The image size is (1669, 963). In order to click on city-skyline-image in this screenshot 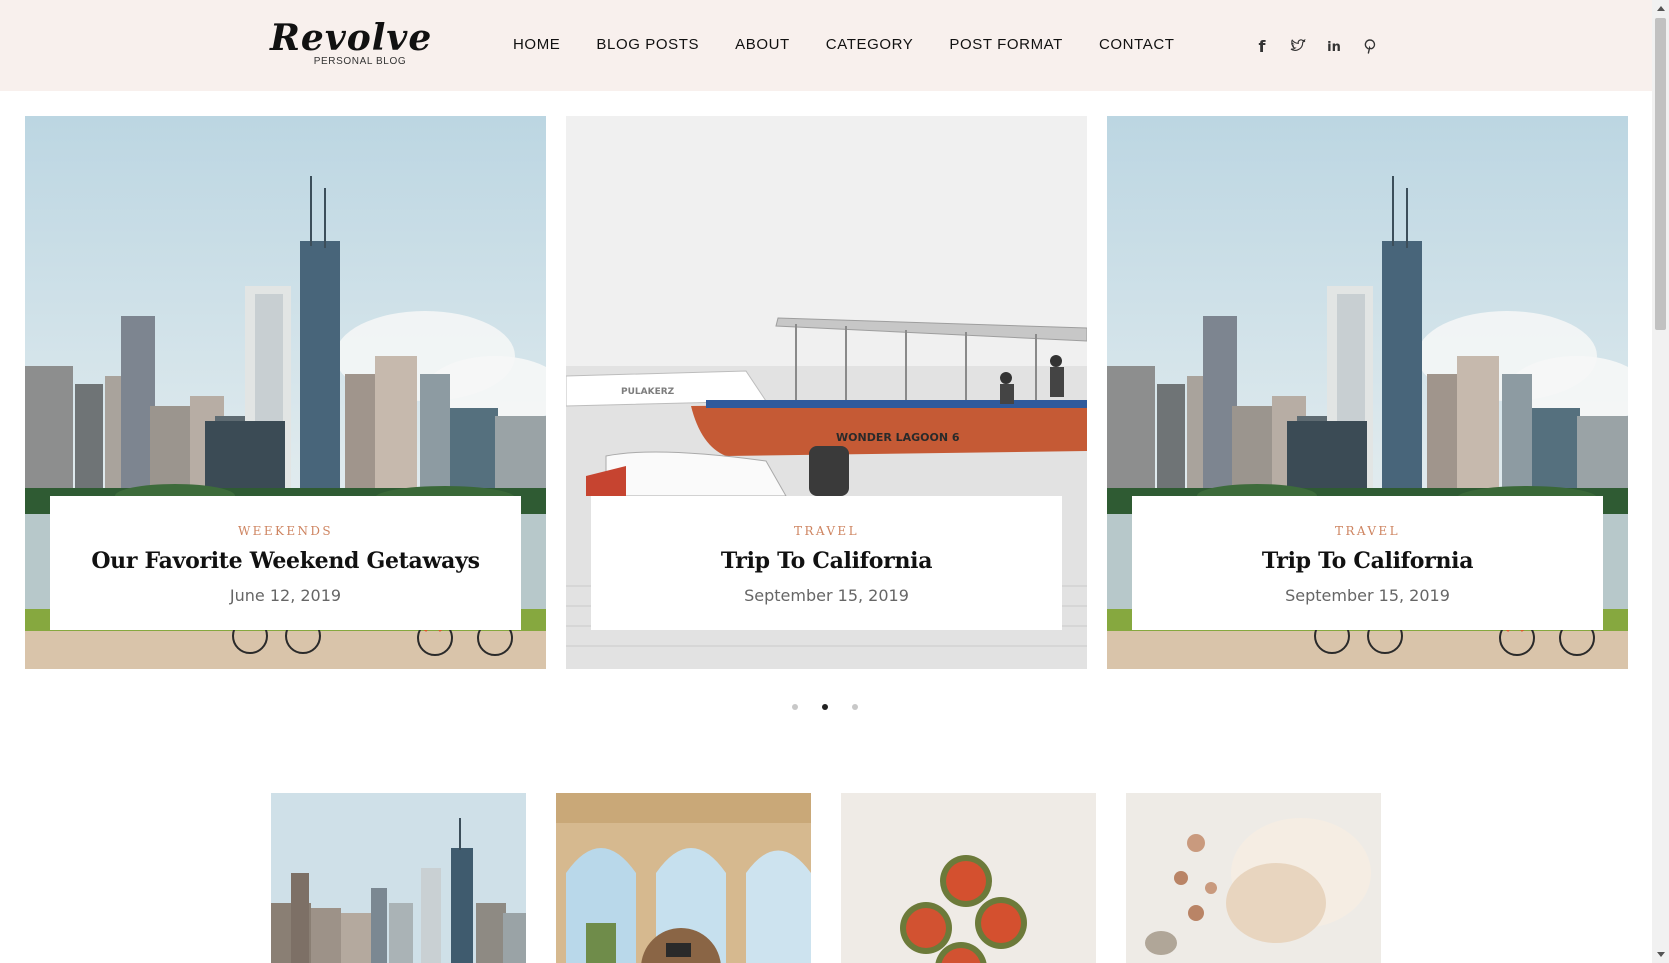, I will do `click(398, 878)`.